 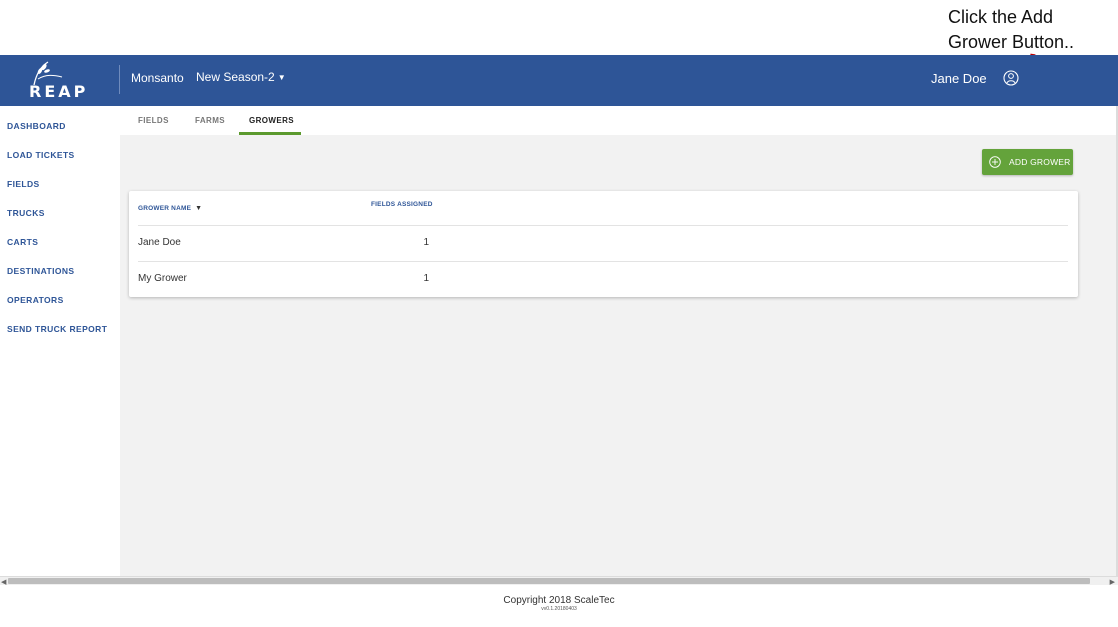 What do you see at coordinates (3, 582) in the screenshot?
I see `scroll-left-icon: ◀` at bounding box center [3, 582].